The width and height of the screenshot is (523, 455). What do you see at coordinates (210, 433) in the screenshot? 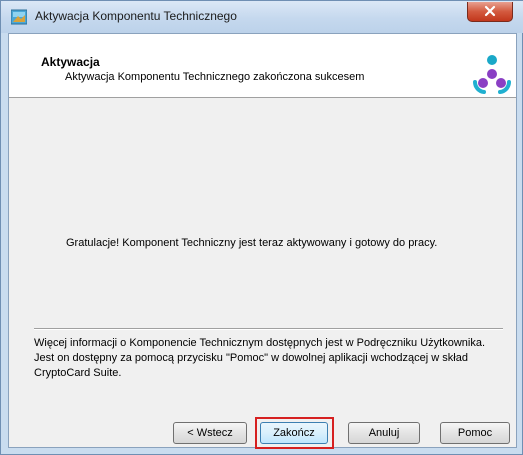
I see `back-button: < Wstecz` at bounding box center [210, 433].